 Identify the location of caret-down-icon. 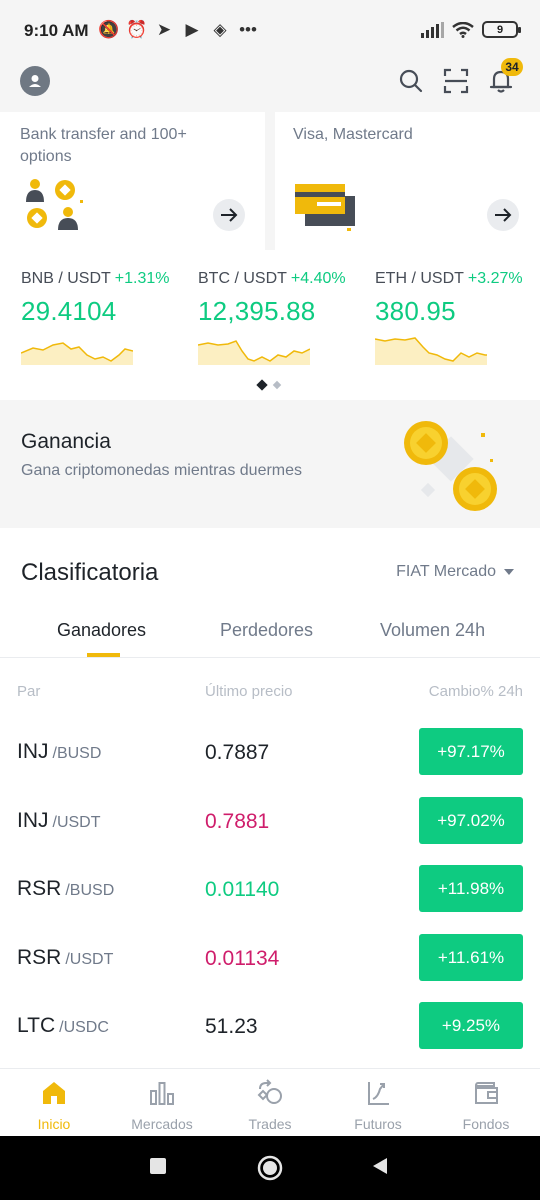
(509, 572).